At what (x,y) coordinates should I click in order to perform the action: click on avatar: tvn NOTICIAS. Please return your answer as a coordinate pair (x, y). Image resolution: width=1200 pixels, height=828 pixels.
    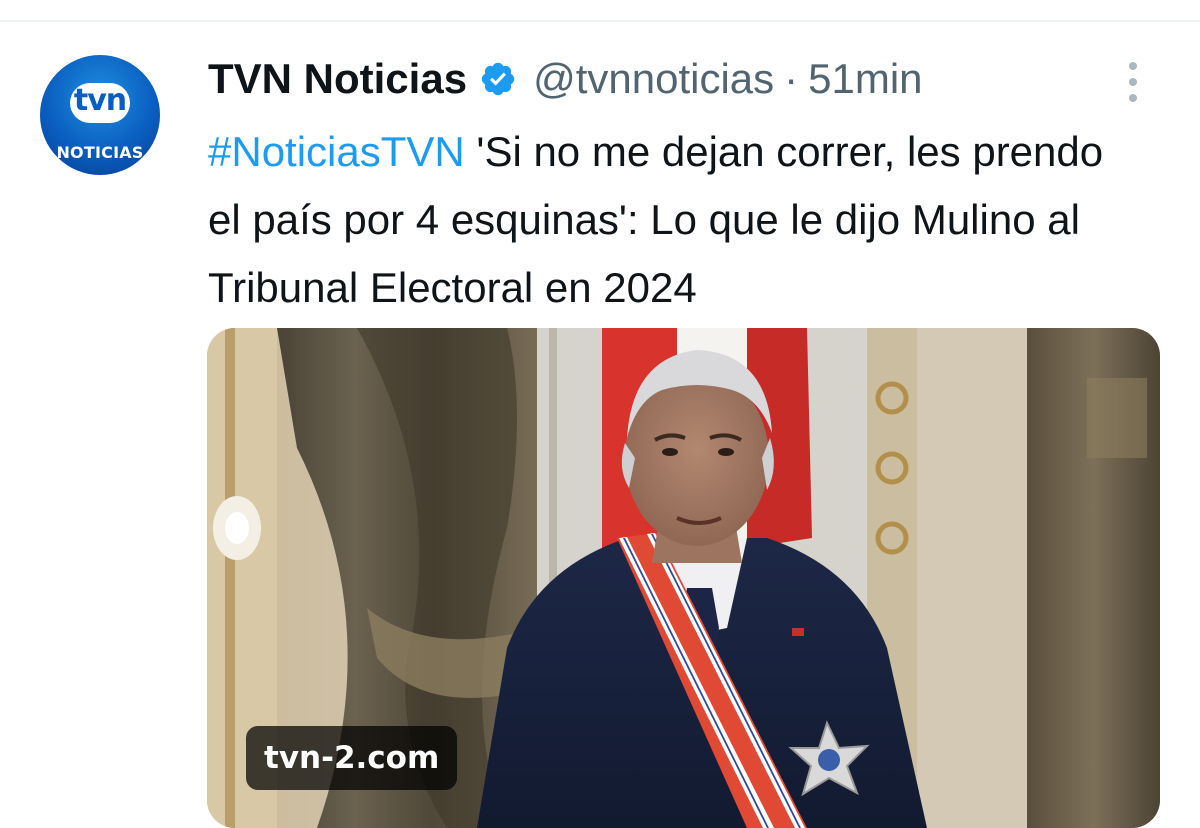
    Looking at the image, I should click on (100, 115).